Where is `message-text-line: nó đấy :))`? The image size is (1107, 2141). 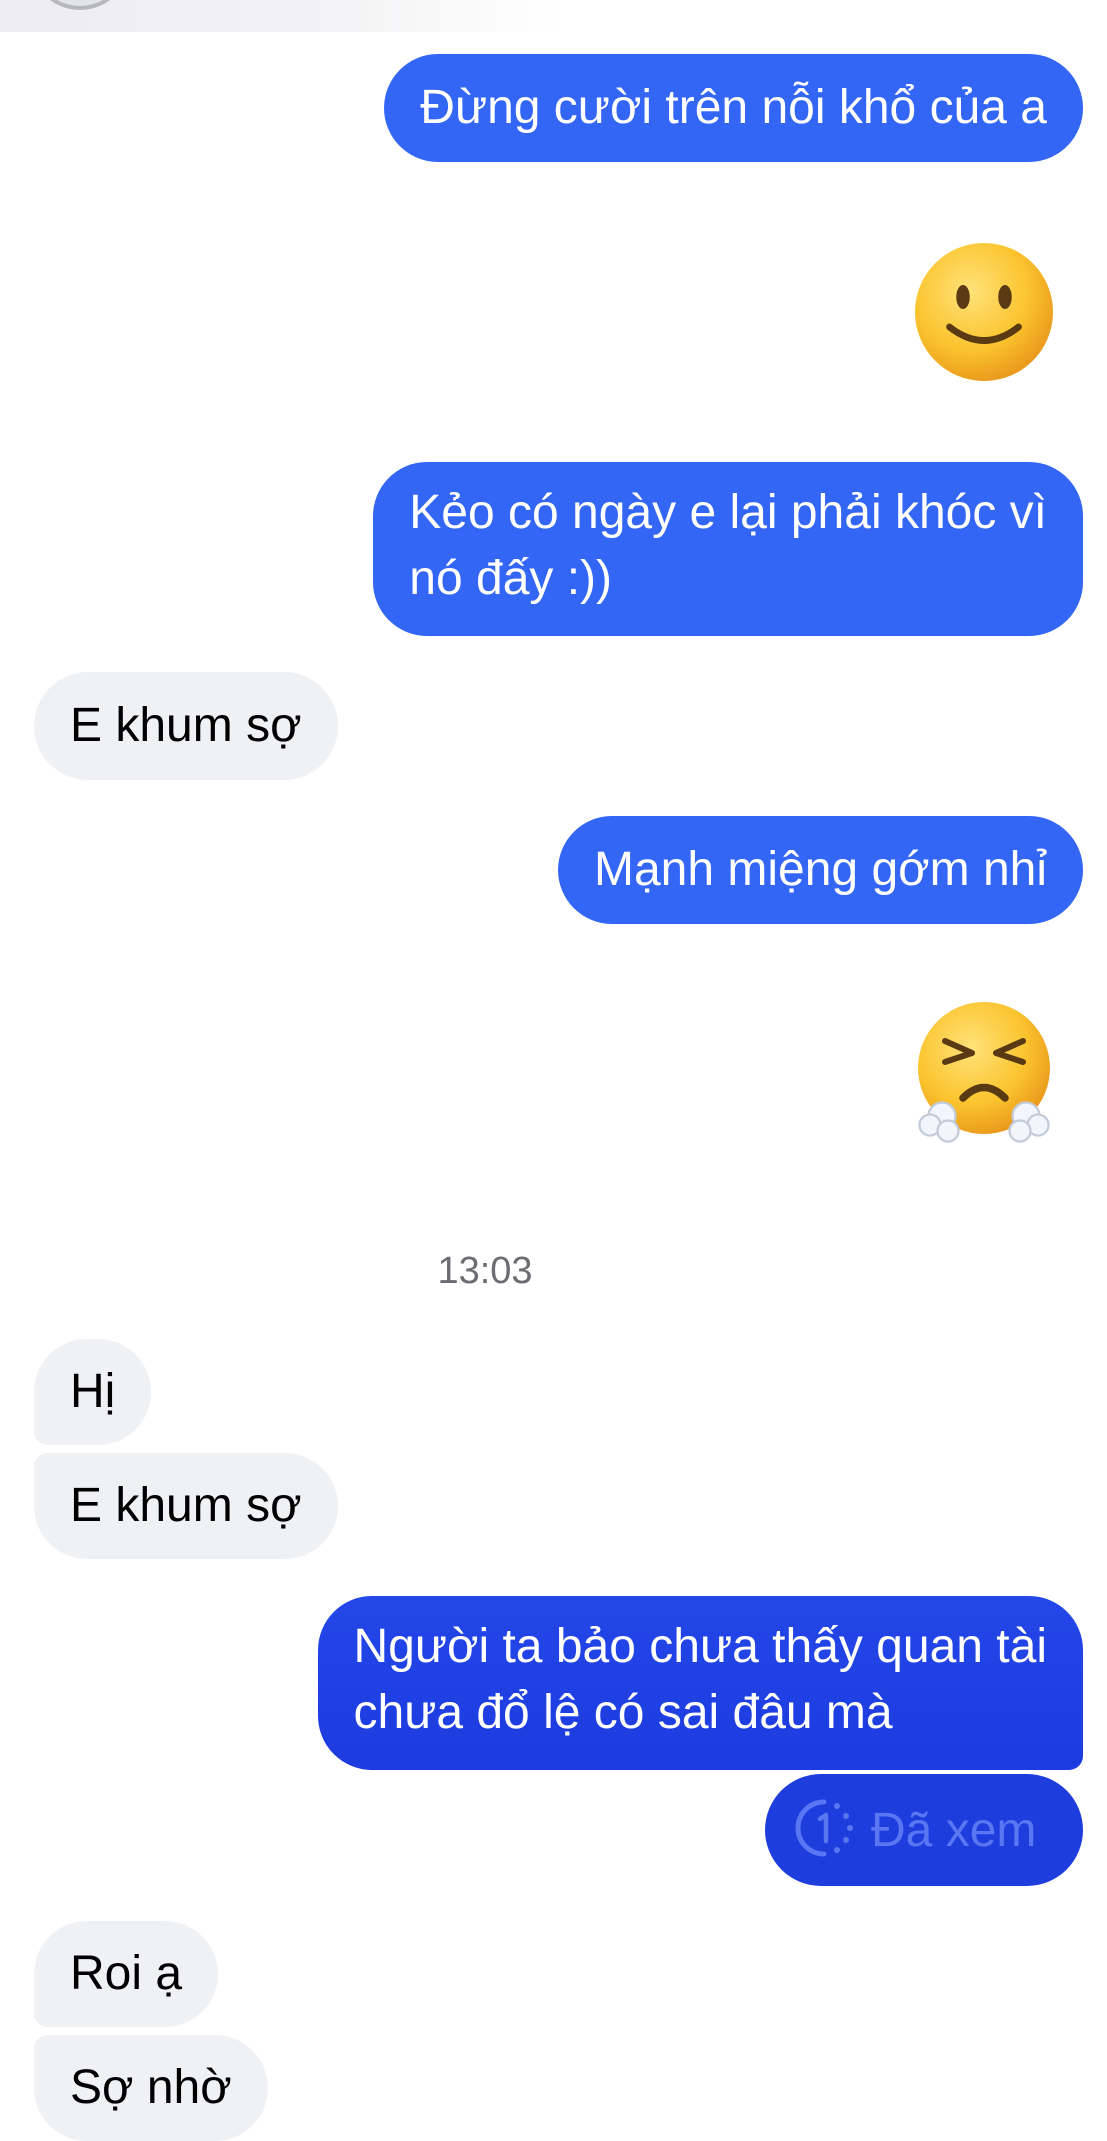 message-text-line: nó đấy :)) is located at coordinates (511, 578).